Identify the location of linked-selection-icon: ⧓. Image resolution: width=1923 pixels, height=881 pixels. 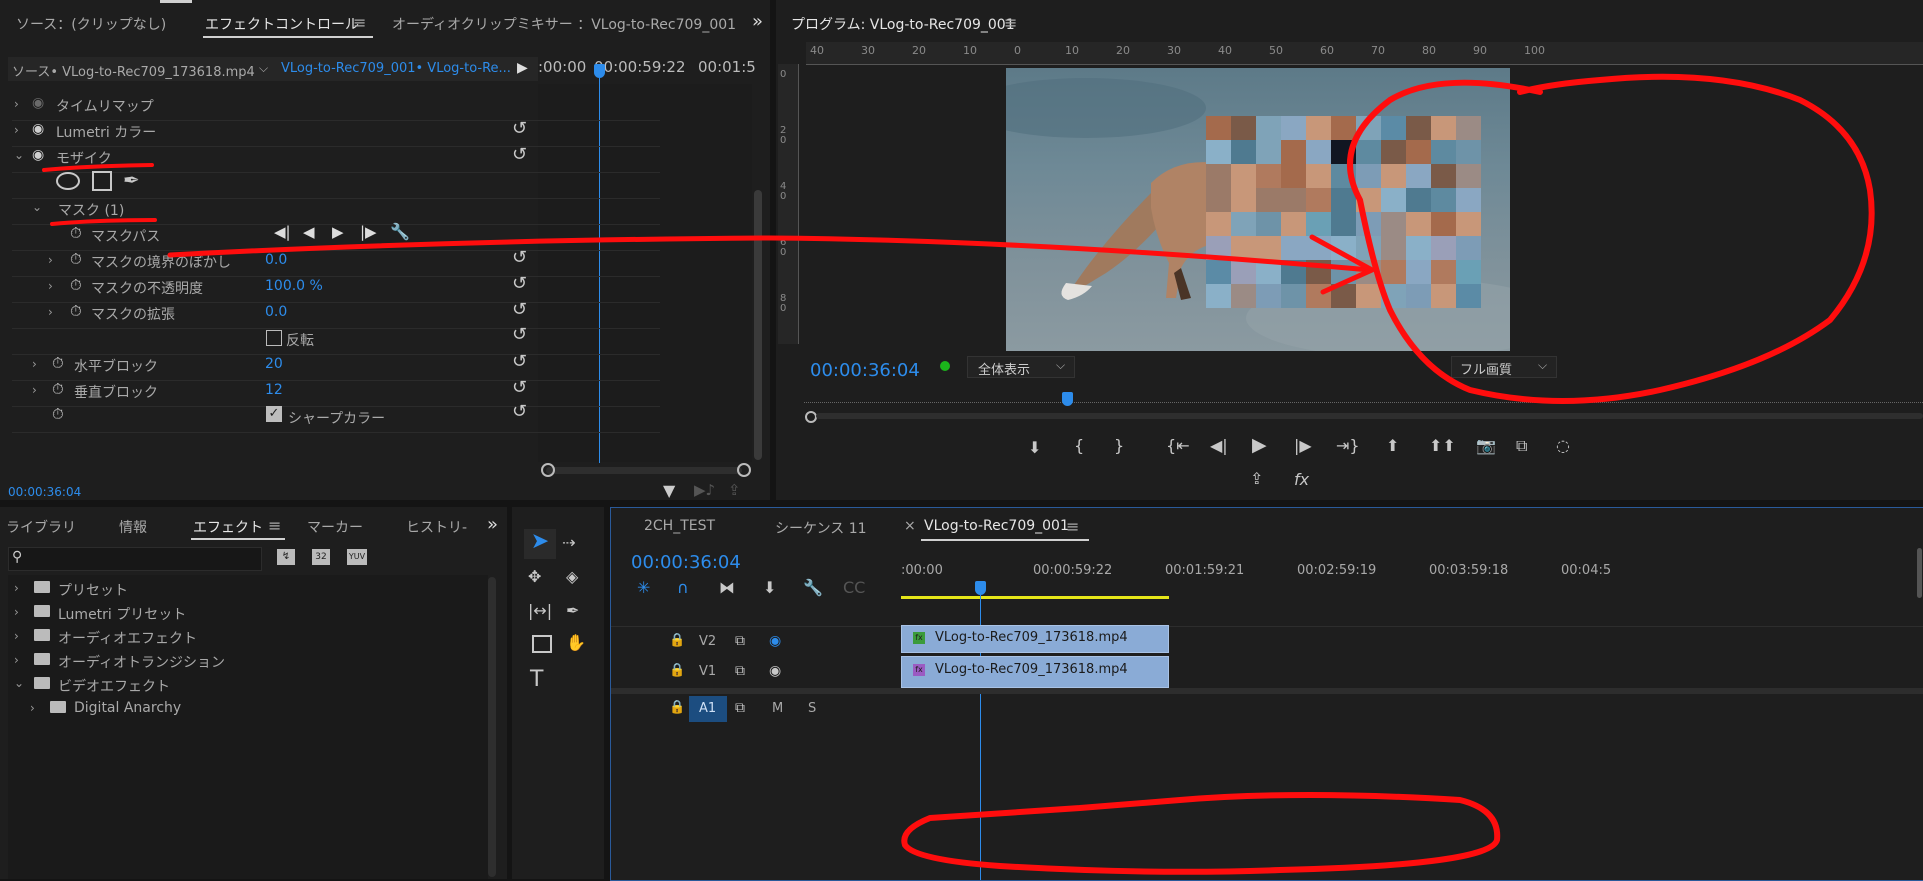
(727, 587).